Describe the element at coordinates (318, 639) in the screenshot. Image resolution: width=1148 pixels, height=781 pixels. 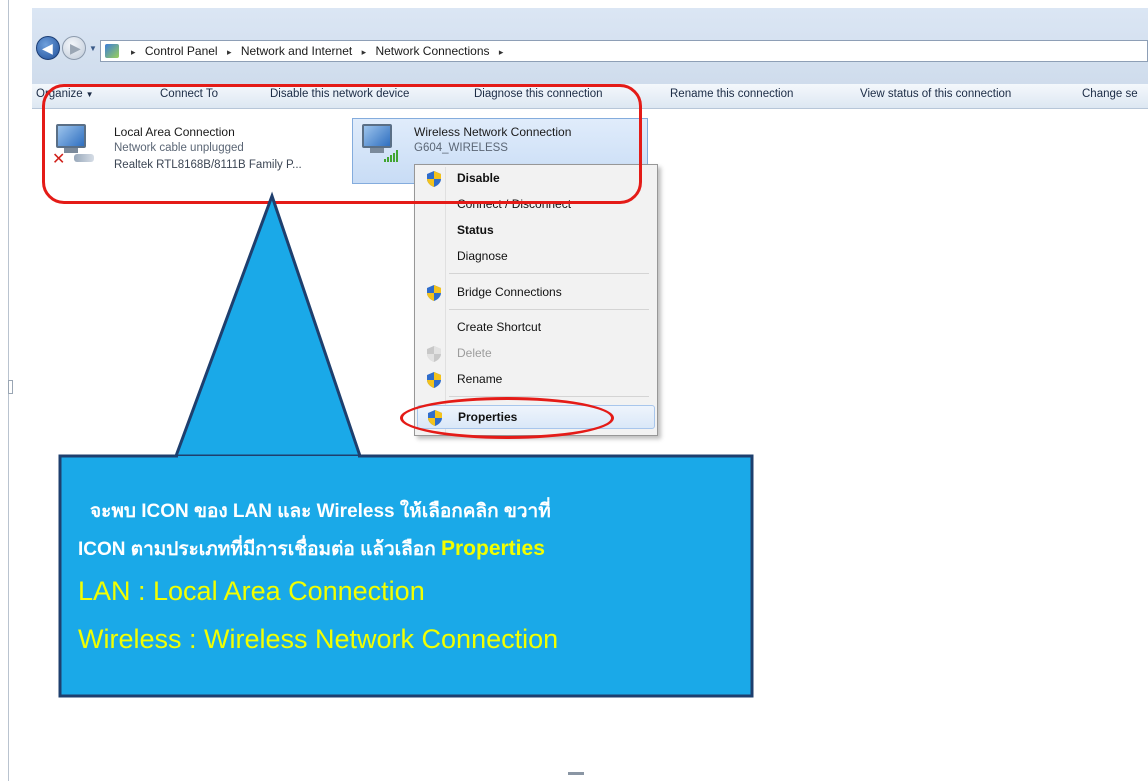
I see `callout-line-4: Wireless : Wireless Network Connection` at that location.